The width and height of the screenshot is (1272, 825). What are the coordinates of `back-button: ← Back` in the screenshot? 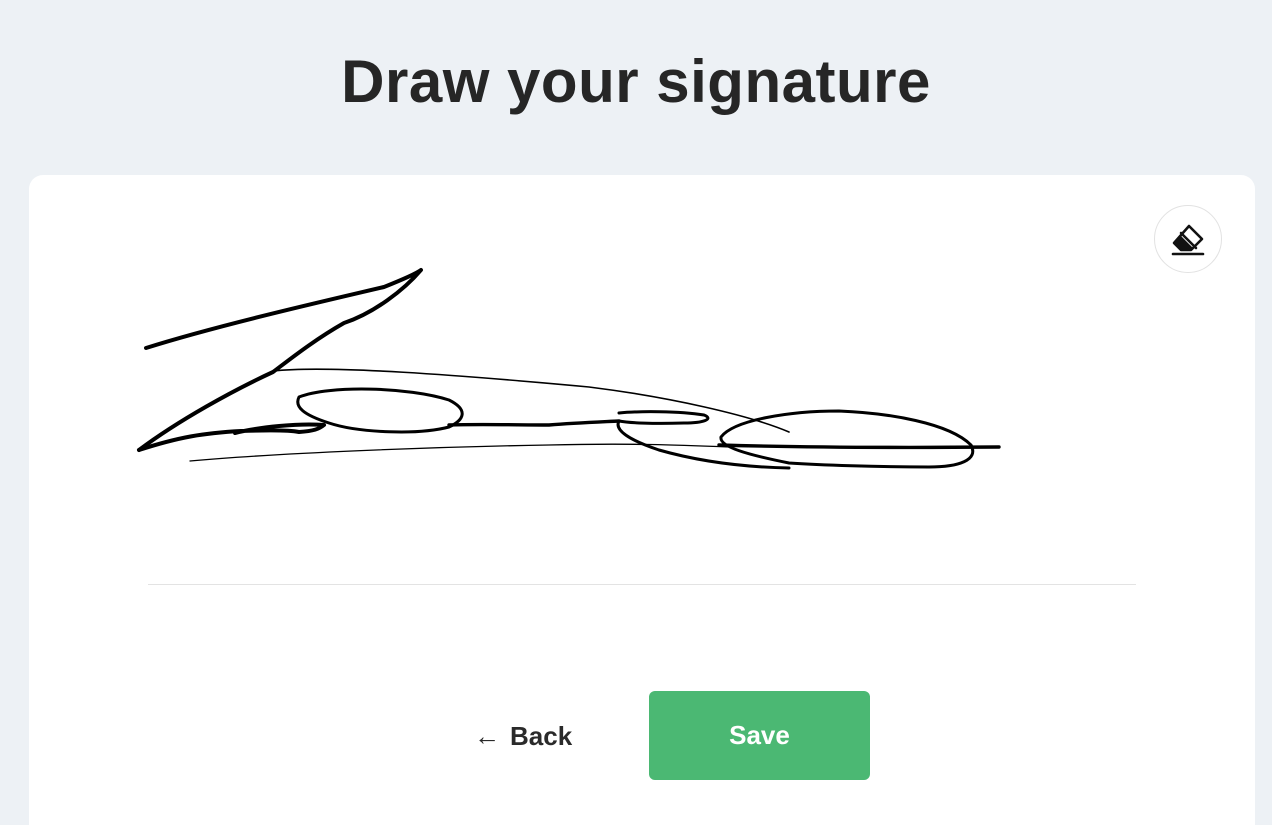 It's located at (523, 736).